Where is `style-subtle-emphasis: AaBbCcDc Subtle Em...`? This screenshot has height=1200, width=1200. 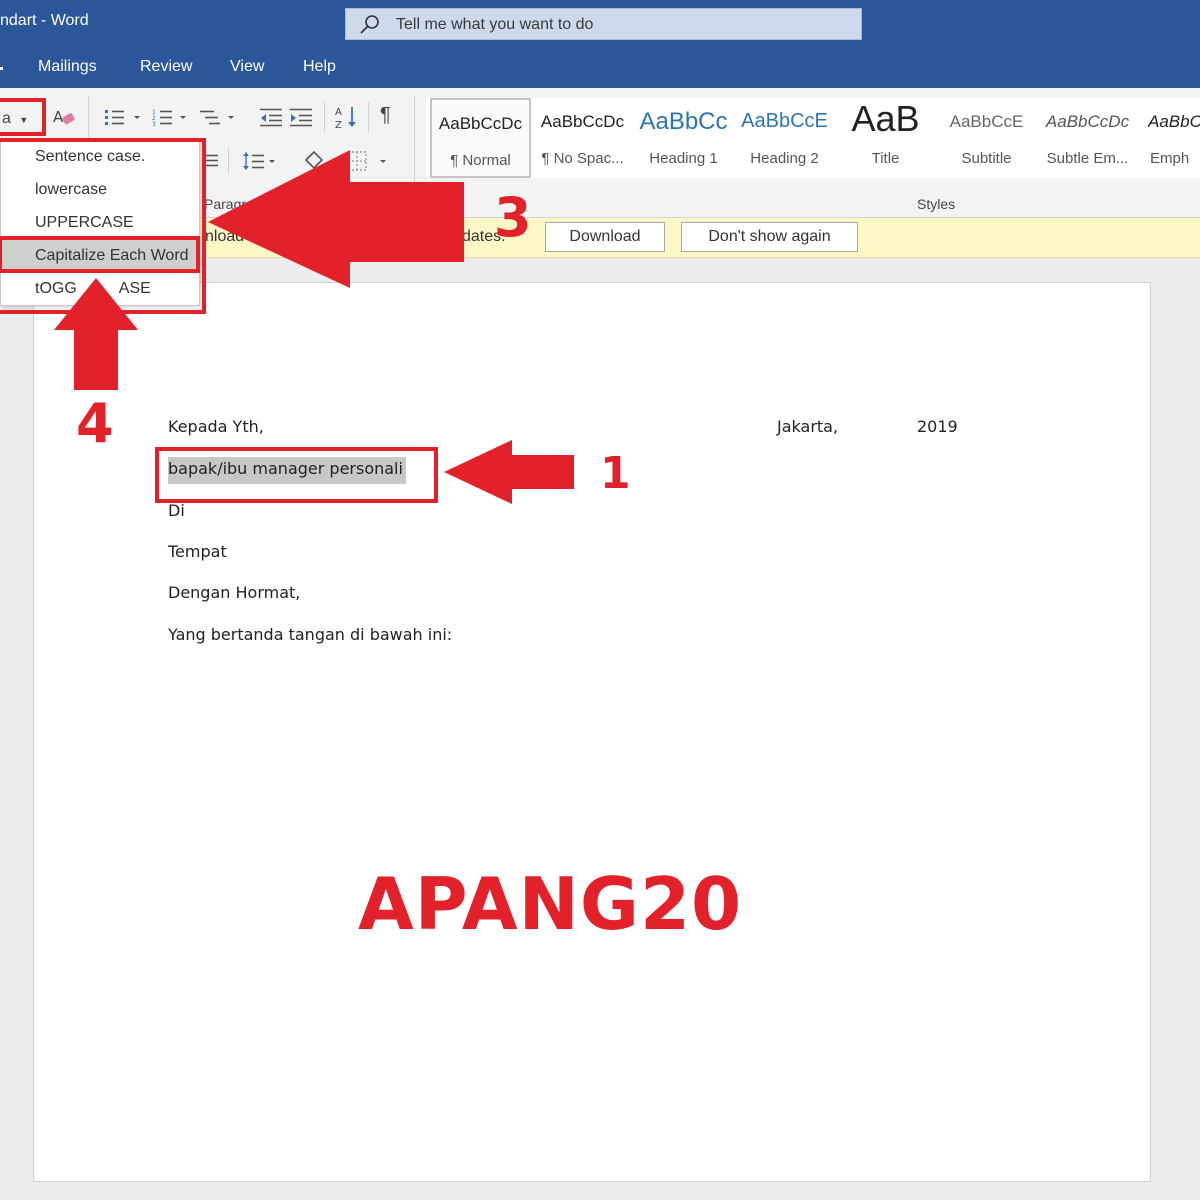
style-subtle-emphasis: AaBbCcDc Subtle Em... is located at coordinates (1087, 138).